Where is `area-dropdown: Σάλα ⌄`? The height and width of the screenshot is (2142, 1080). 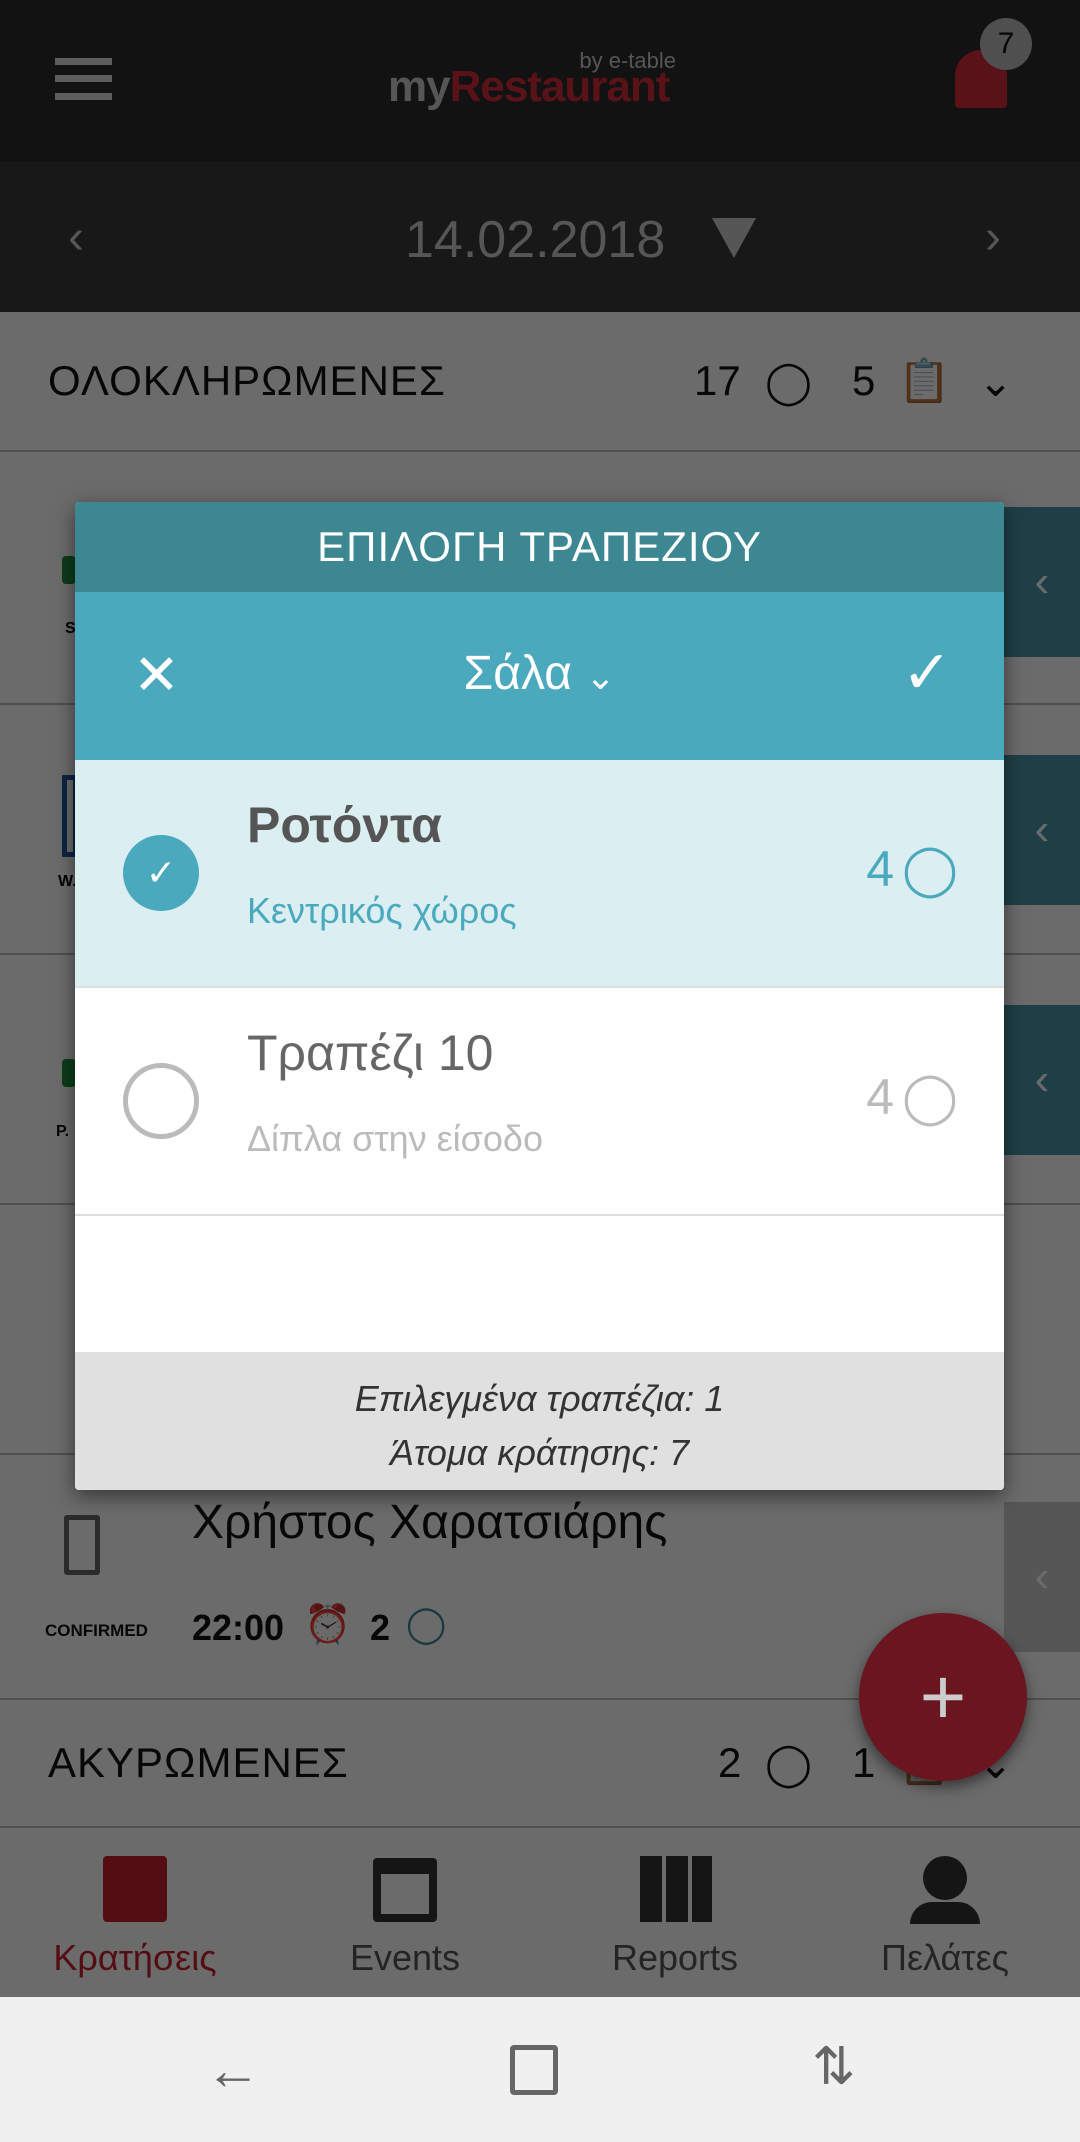 area-dropdown: Σάλα ⌄ is located at coordinates (539, 673).